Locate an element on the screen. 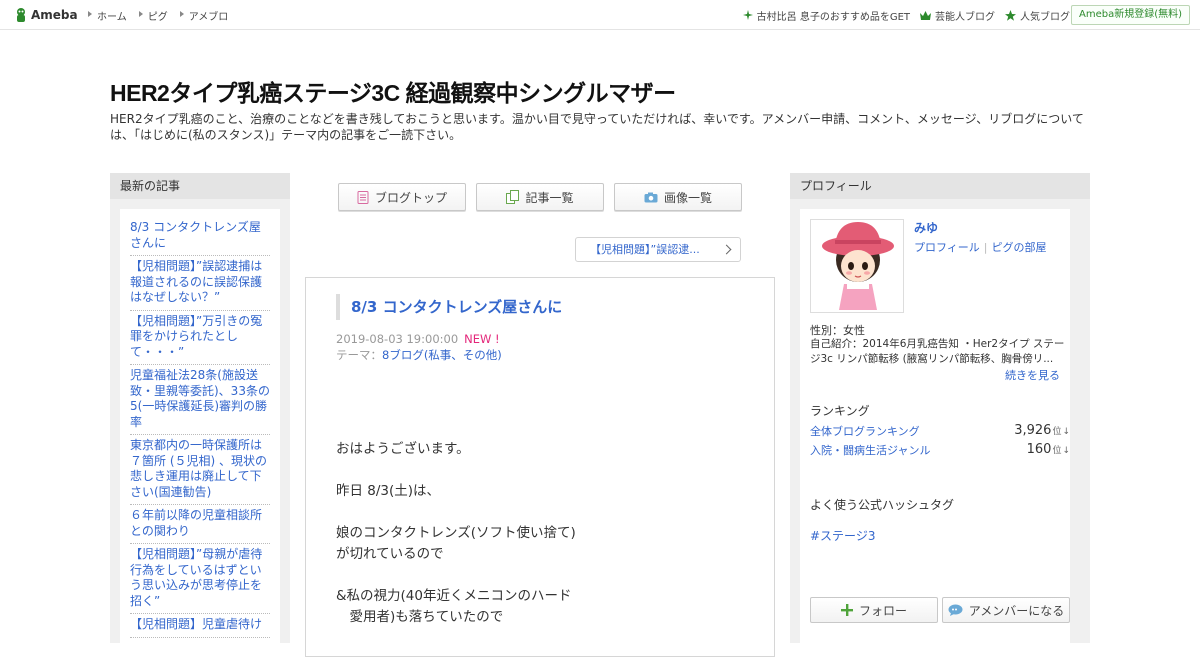  tab-image-list: 画像一覧 is located at coordinates (678, 197).